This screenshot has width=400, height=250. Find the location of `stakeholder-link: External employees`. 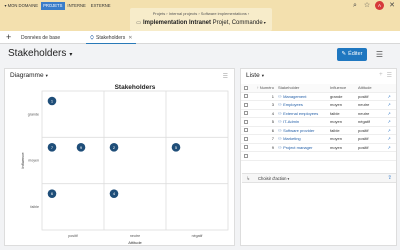

stakeholder-link: External employees is located at coordinates (300, 113).